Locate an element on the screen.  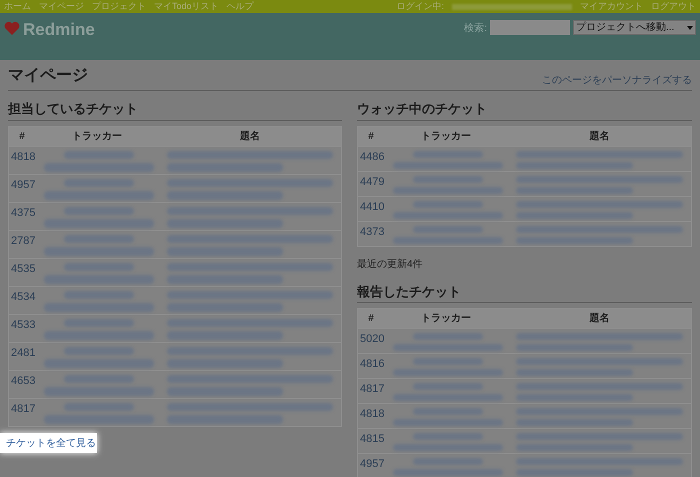
menu-link: マイアカウント is located at coordinates (611, 7).